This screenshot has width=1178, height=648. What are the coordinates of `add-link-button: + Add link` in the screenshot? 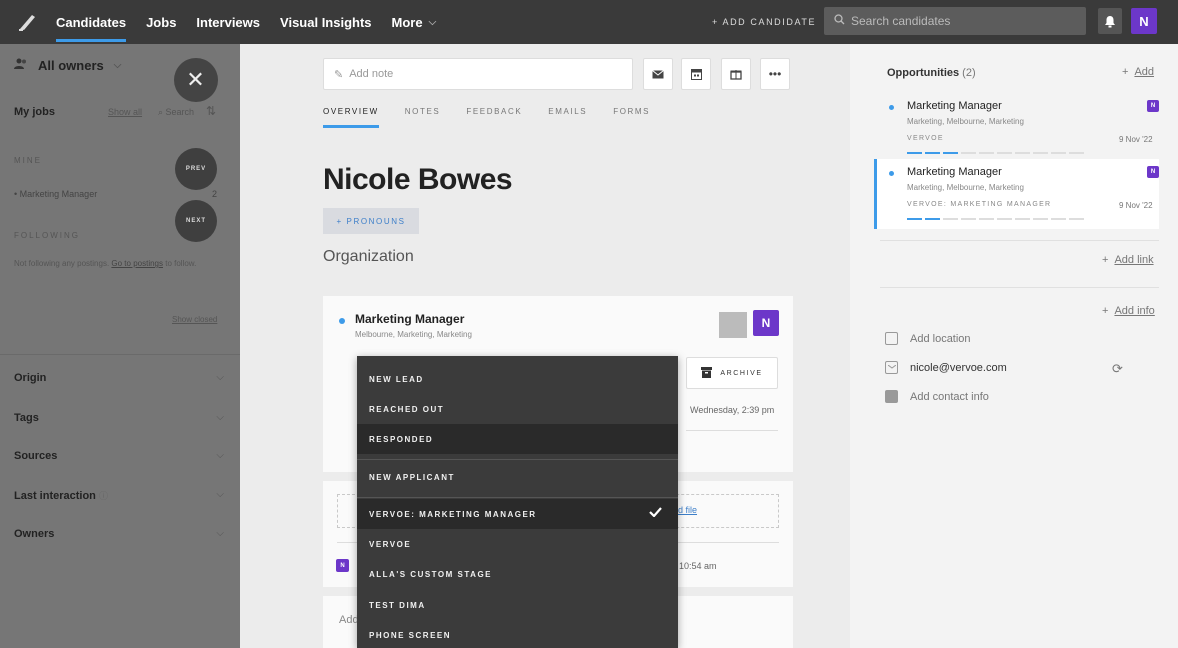 It's located at (1128, 260).